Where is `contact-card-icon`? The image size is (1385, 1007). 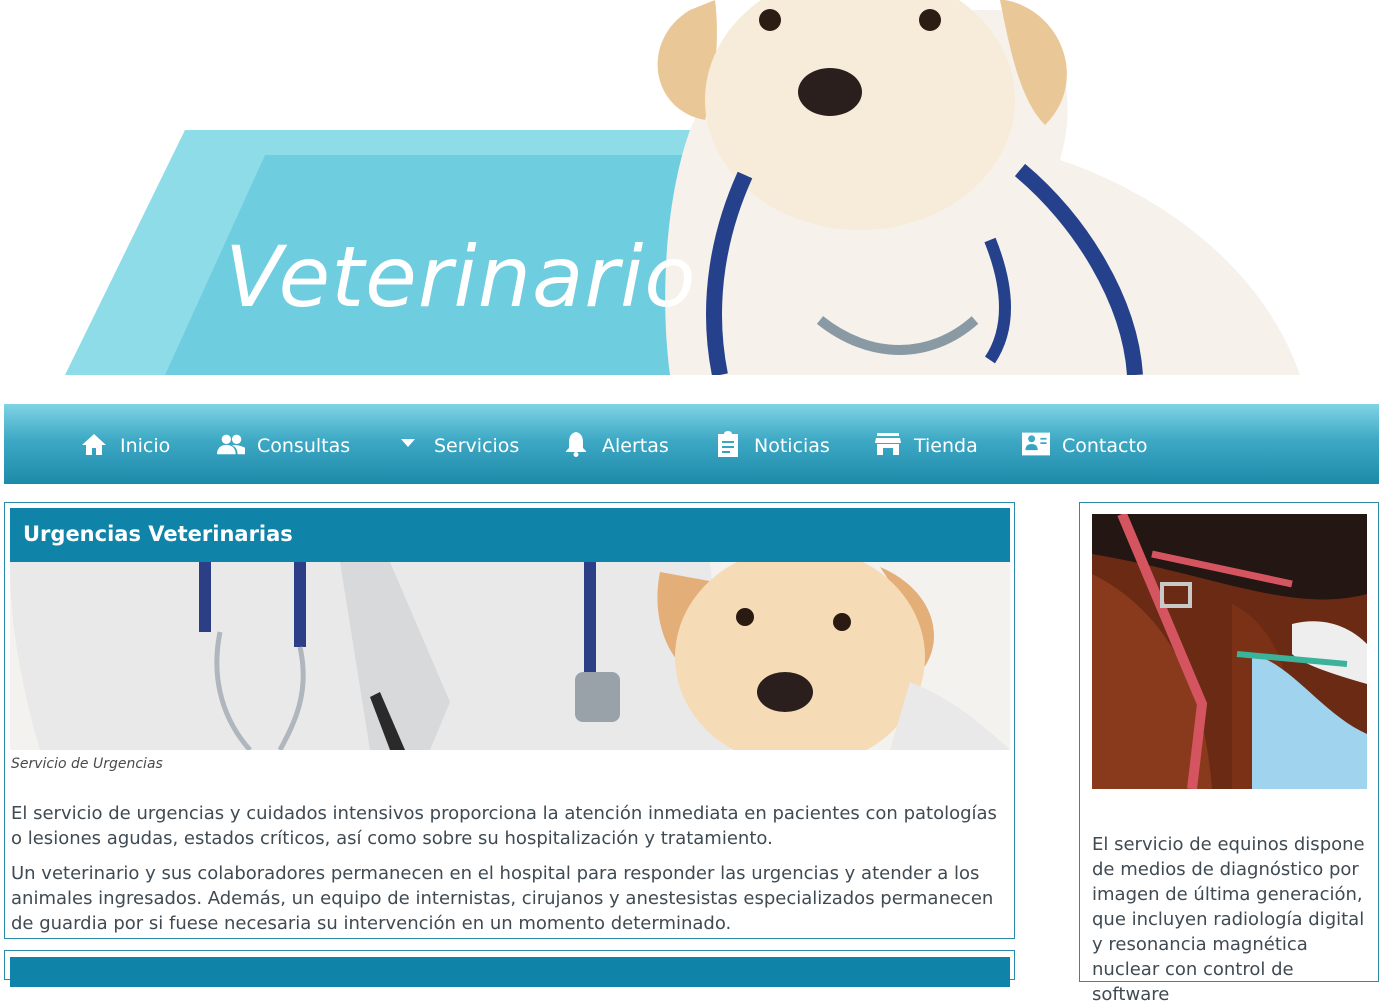 contact-card-icon is located at coordinates (1036, 444).